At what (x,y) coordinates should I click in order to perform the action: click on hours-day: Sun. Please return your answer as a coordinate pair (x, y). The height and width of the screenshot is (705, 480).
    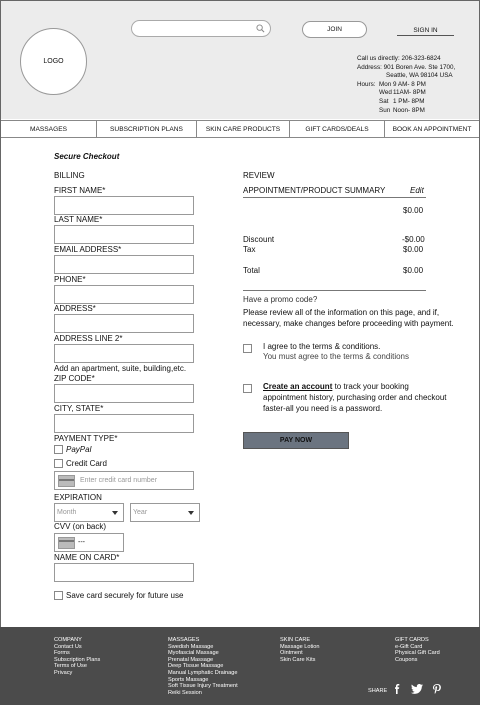
    Looking at the image, I should click on (385, 110).